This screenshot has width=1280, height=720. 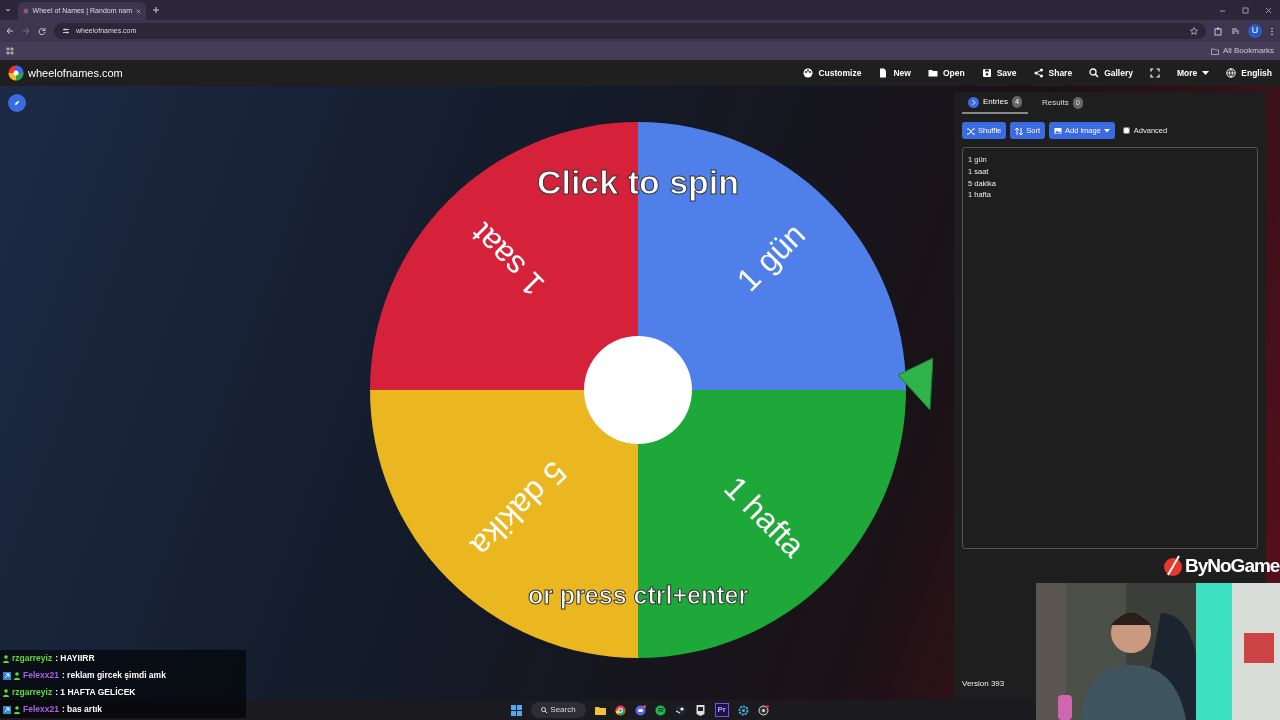 What do you see at coordinates (1126, 131) in the screenshot?
I see `advanced-checkbox` at bounding box center [1126, 131].